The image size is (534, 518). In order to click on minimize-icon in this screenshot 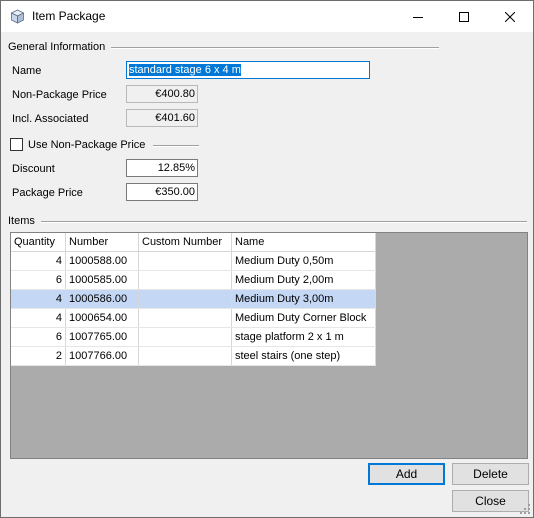, I will do `click(418, 17)`.